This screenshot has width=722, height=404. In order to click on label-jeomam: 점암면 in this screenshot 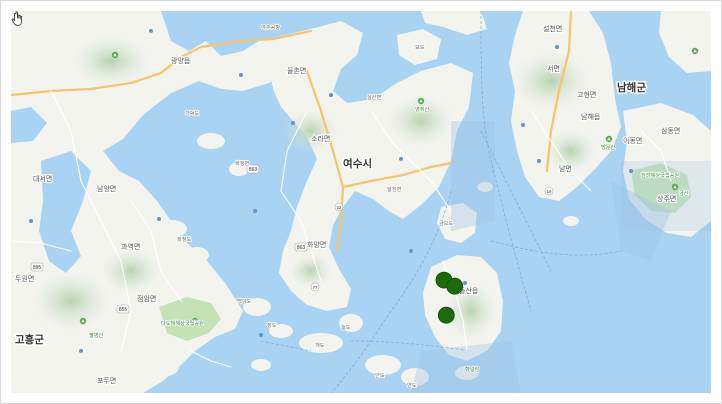, I will do `click(146, 298)`.